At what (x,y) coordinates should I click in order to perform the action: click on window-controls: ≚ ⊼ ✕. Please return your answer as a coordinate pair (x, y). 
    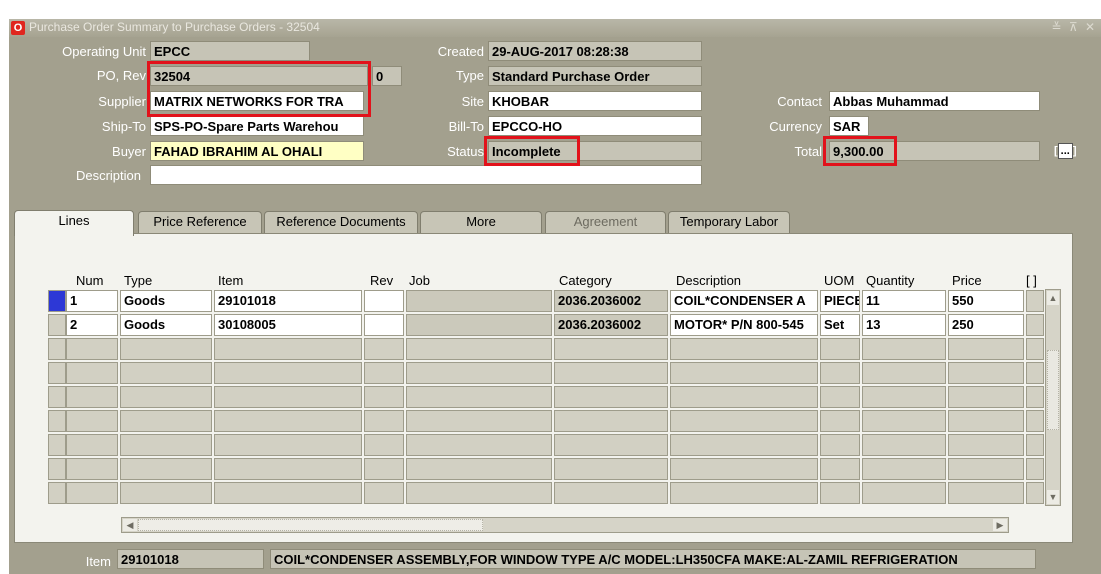
    Looking at the image, I should click on (1074, 27).